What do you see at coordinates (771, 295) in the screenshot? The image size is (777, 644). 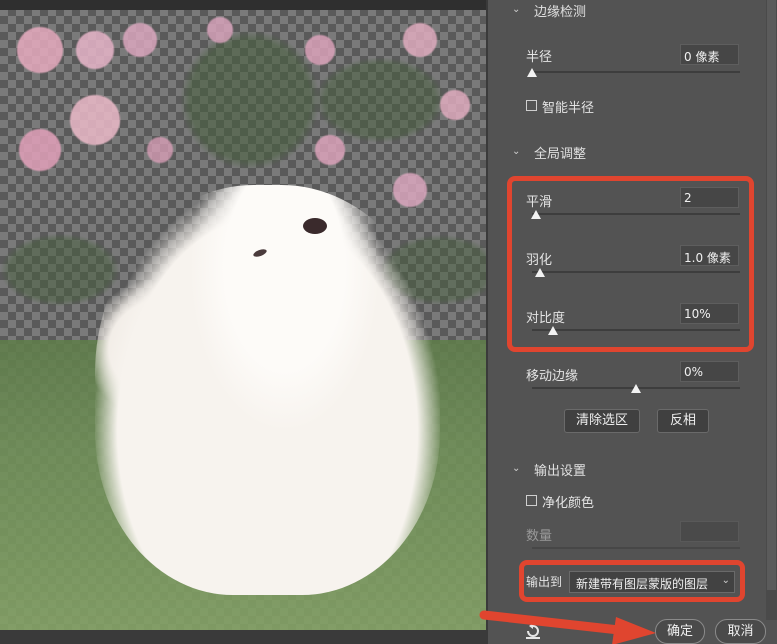 I see `panel-scrollbar-thumb` at bounding box center [771, 295].